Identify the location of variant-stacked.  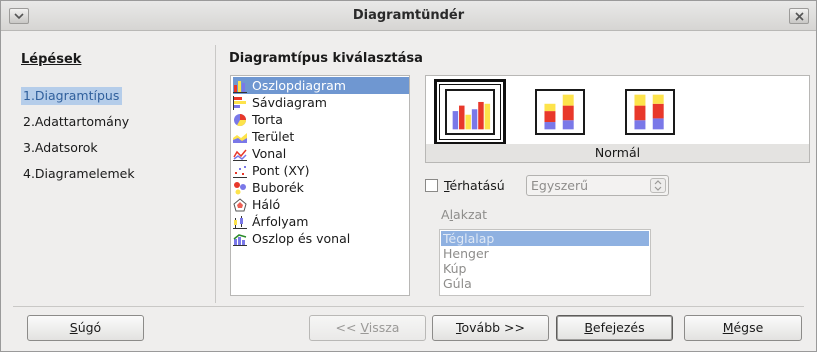
(560, 112).